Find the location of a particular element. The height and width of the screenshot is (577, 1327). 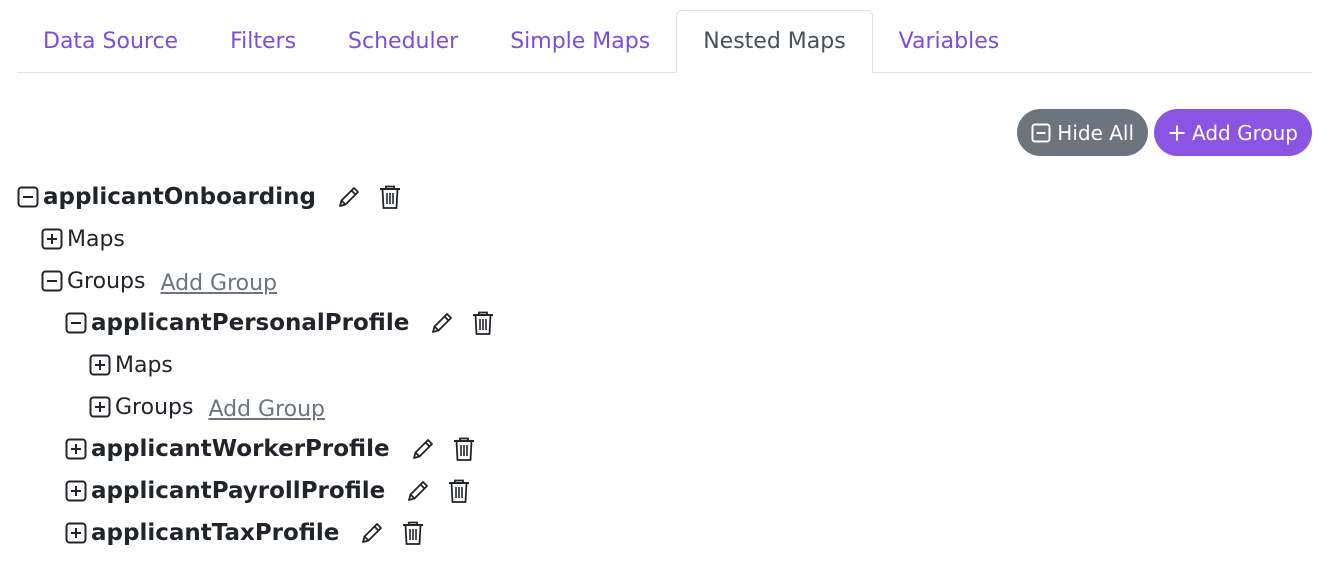

group-name: applicantTaxProfile is located at coordinates (215, 533).